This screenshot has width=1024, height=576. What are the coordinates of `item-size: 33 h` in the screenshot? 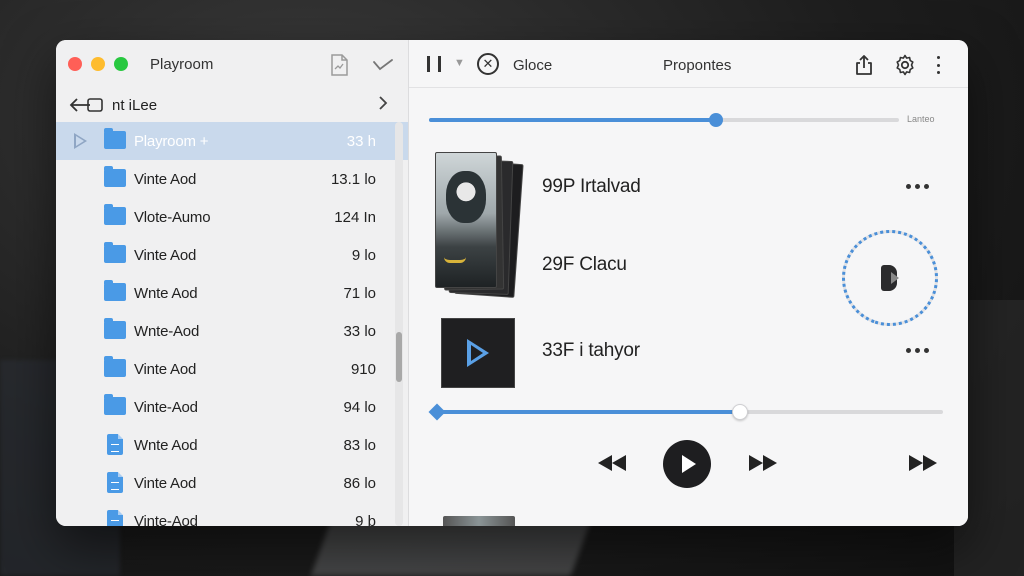 It's located at (361, 141).